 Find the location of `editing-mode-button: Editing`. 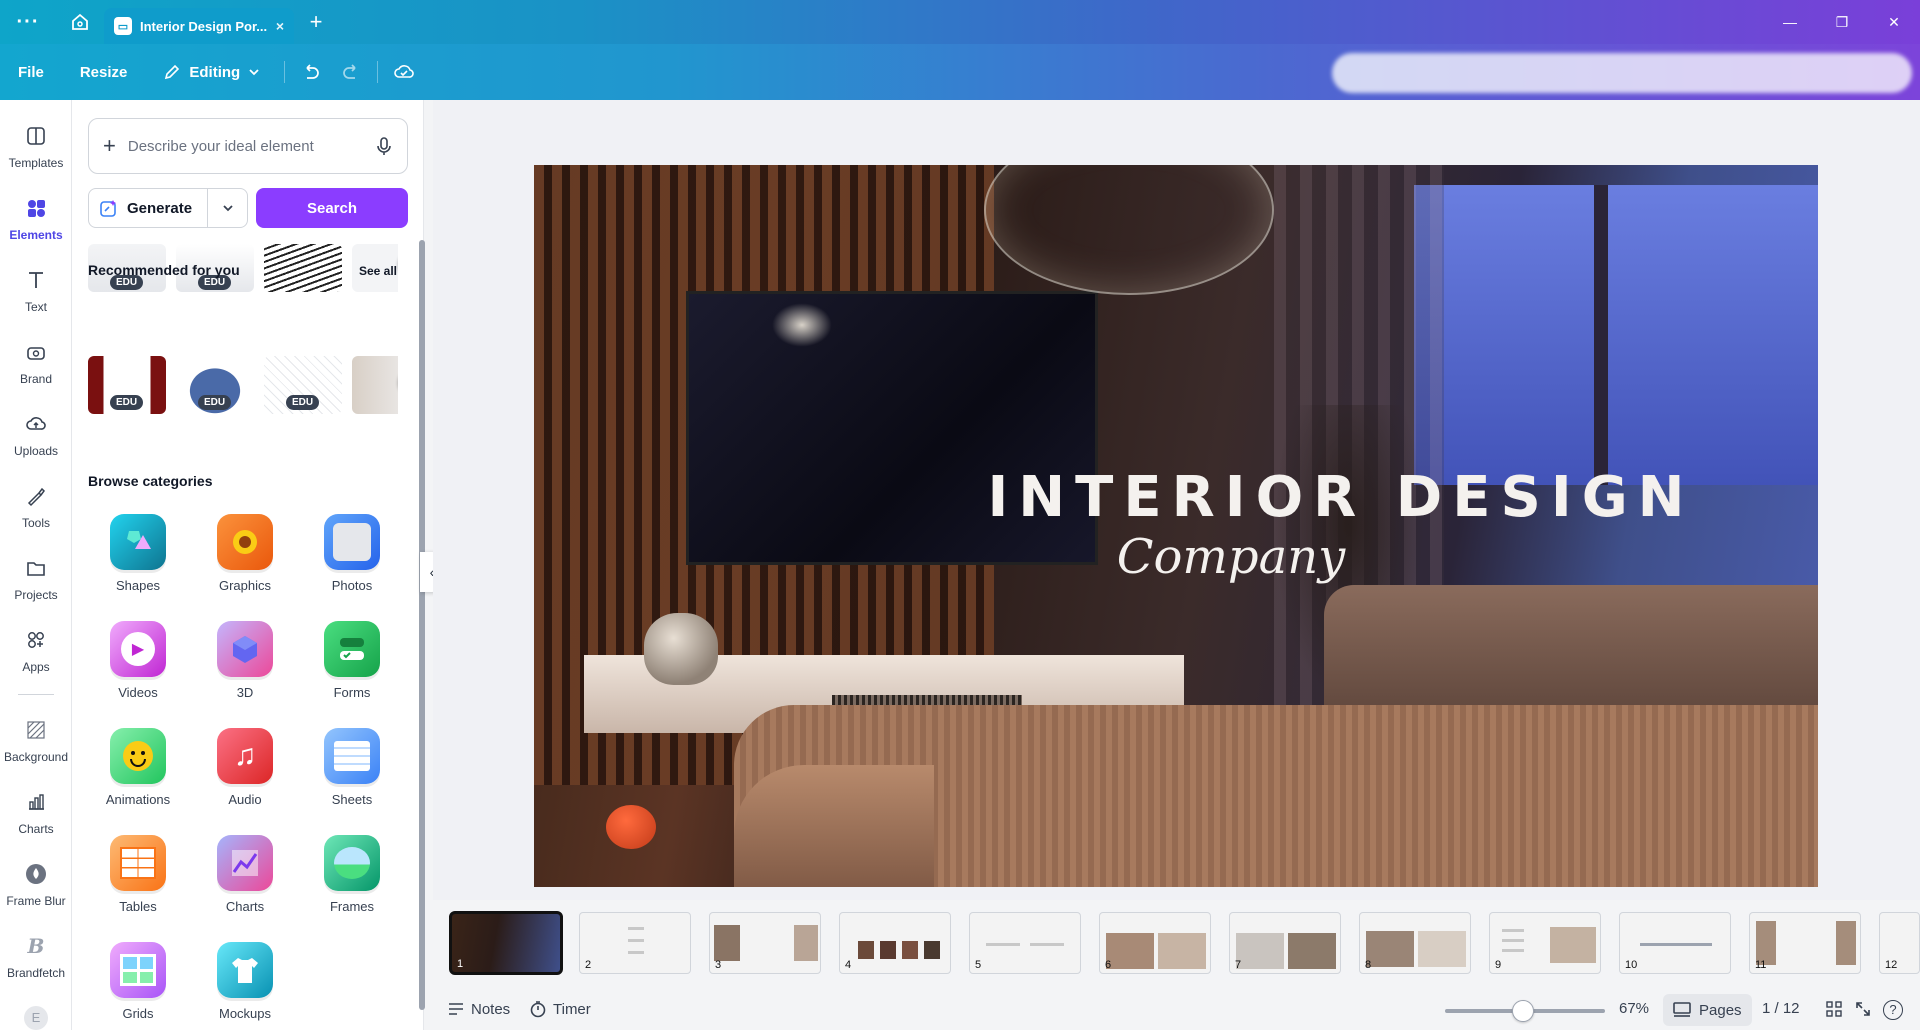

editing-mode-button: Editing is located at coordinates (211, 72).